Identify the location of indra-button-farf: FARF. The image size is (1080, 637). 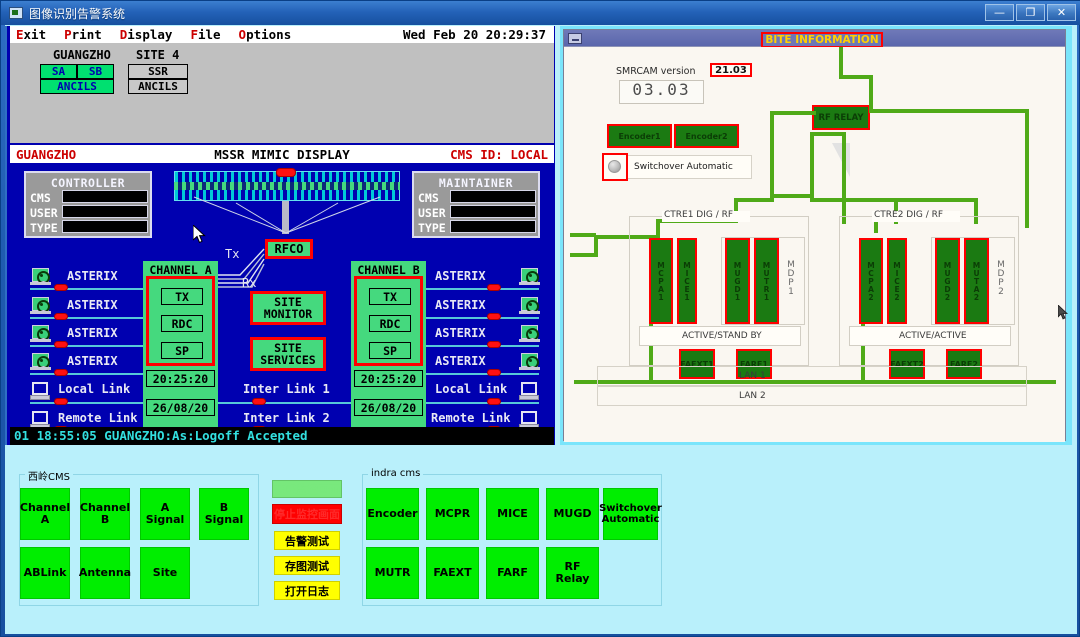
(512, 573).